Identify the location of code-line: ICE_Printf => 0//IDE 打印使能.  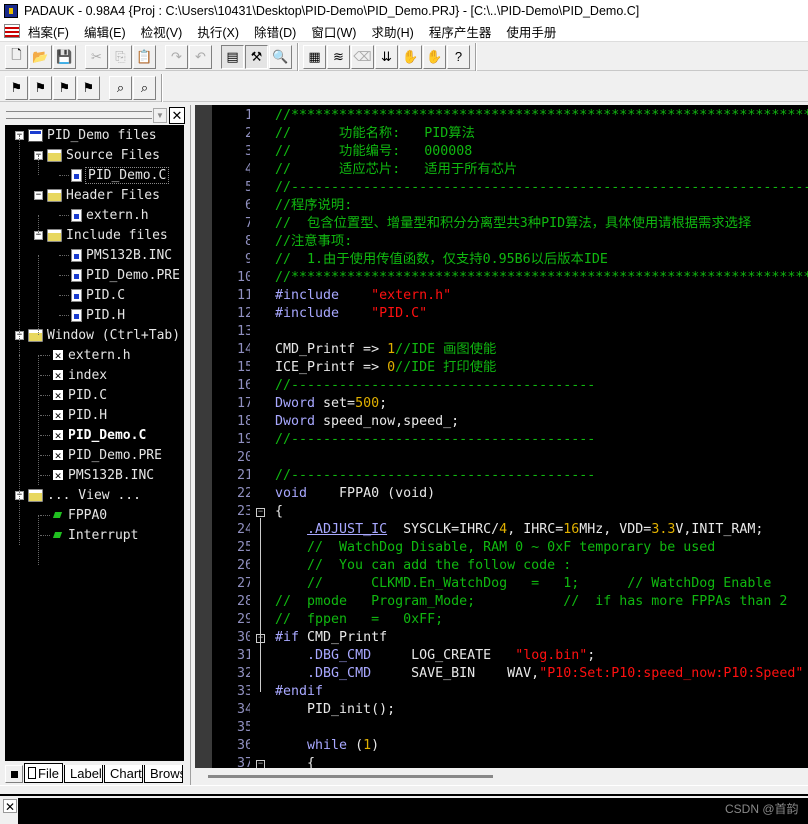
(541, 368).